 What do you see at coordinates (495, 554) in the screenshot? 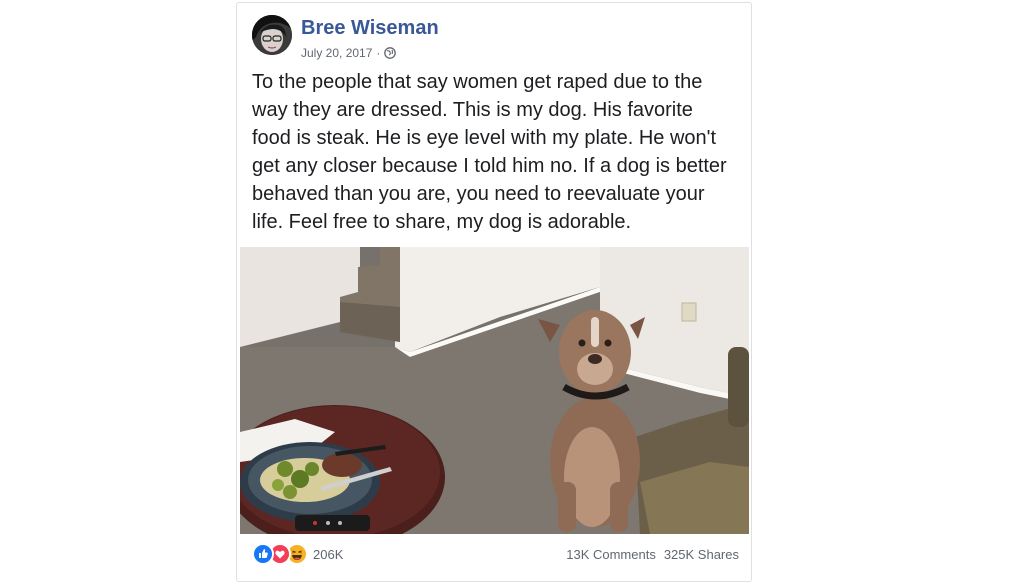
I see `post-footer: 206K 13K Comments 325K Shares` at bounding box center [495, 554].